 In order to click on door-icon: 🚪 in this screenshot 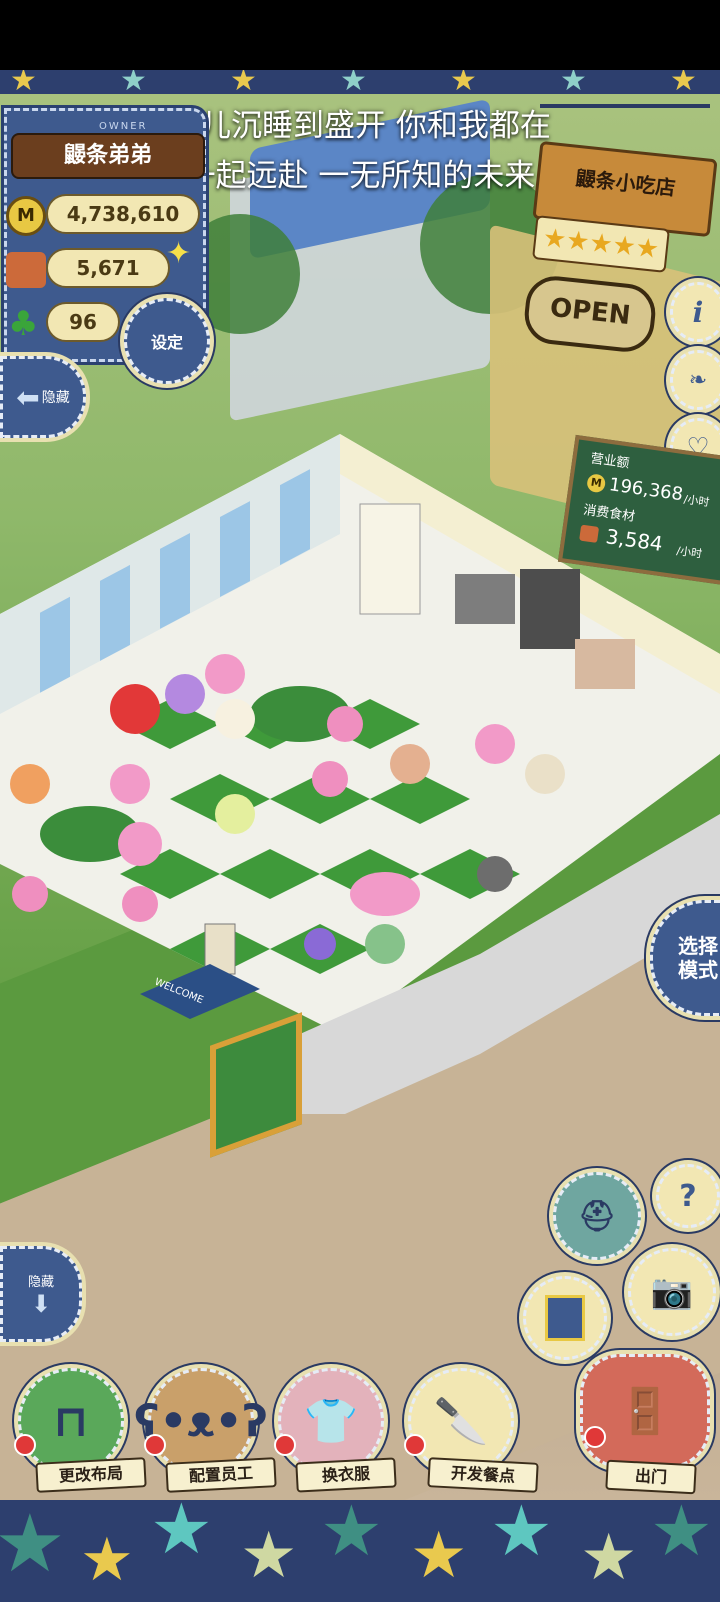, I will do `click(645, 1411)`.